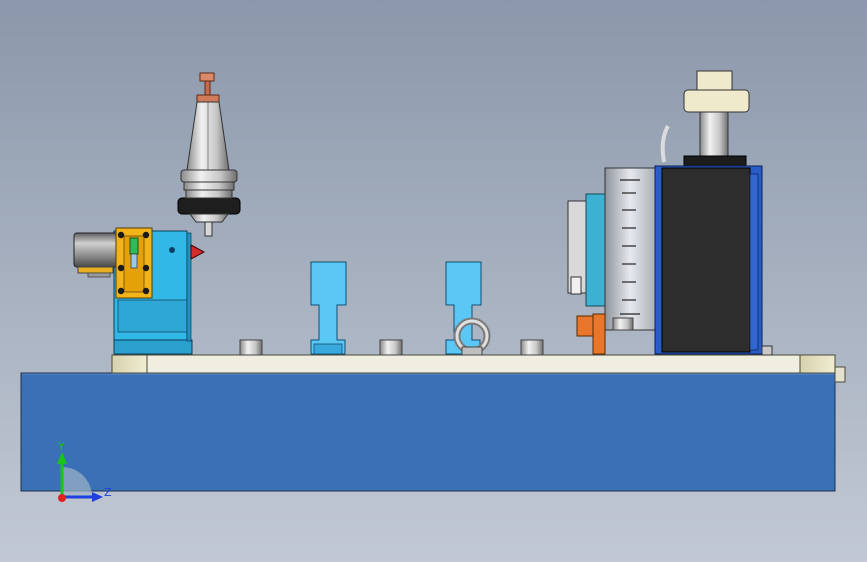 The width and height of the screenshot is (867, 562). Describe the element at coordinates (61, 446) in the screenshot. I see `y-axis-label: Y` at that location.